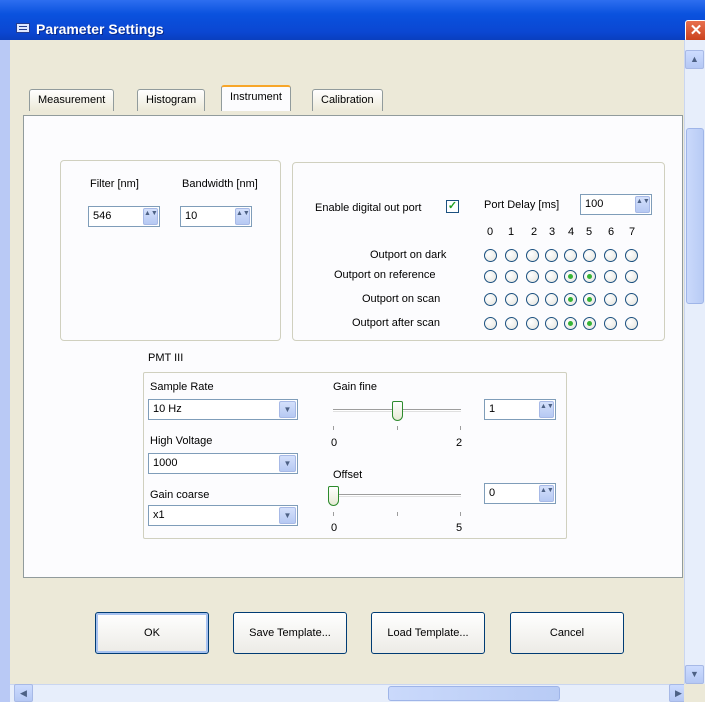 Image resolution: width=705 pixels, height=702 pixels. I want to click on outport-row-label: Outport on reference, so click(385, 275).